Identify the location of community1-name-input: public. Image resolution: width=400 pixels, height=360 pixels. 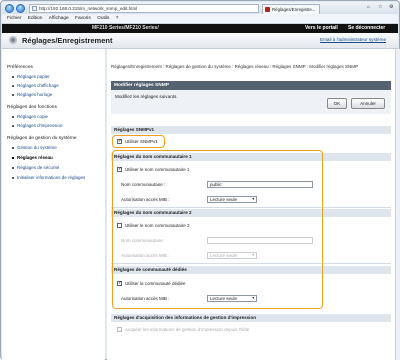
(260, 184).